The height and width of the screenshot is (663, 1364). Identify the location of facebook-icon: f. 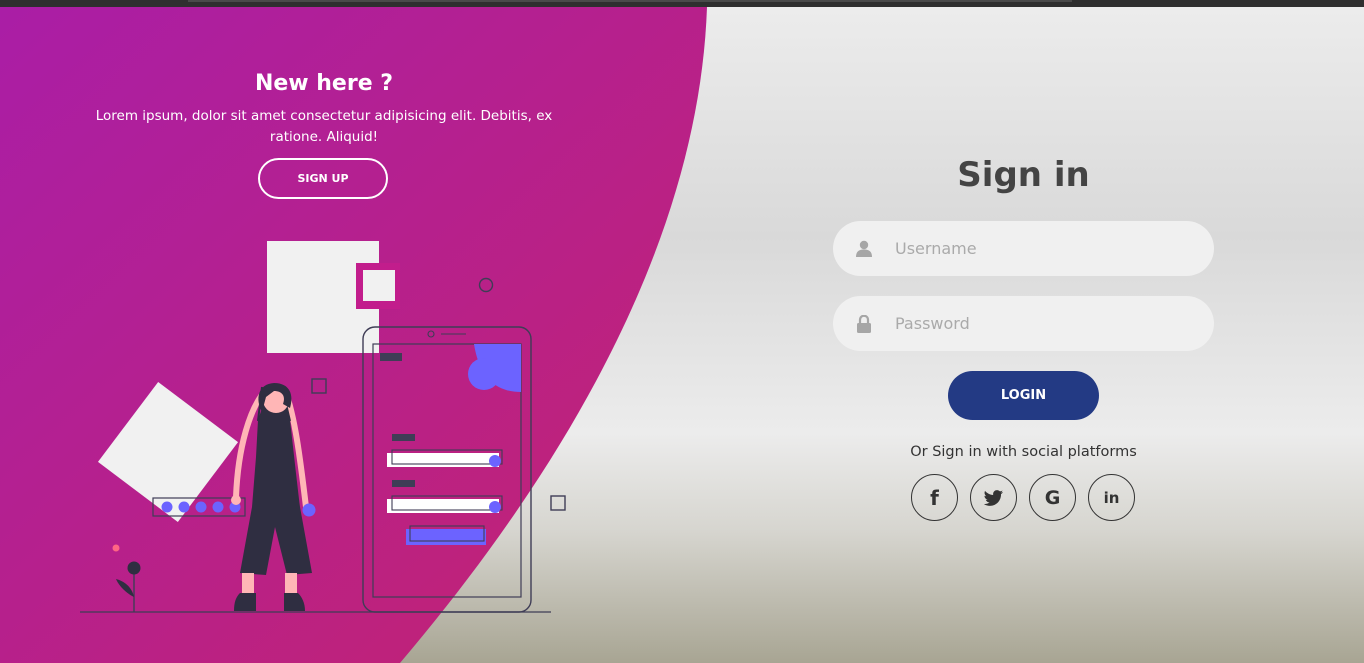
(934, 497).